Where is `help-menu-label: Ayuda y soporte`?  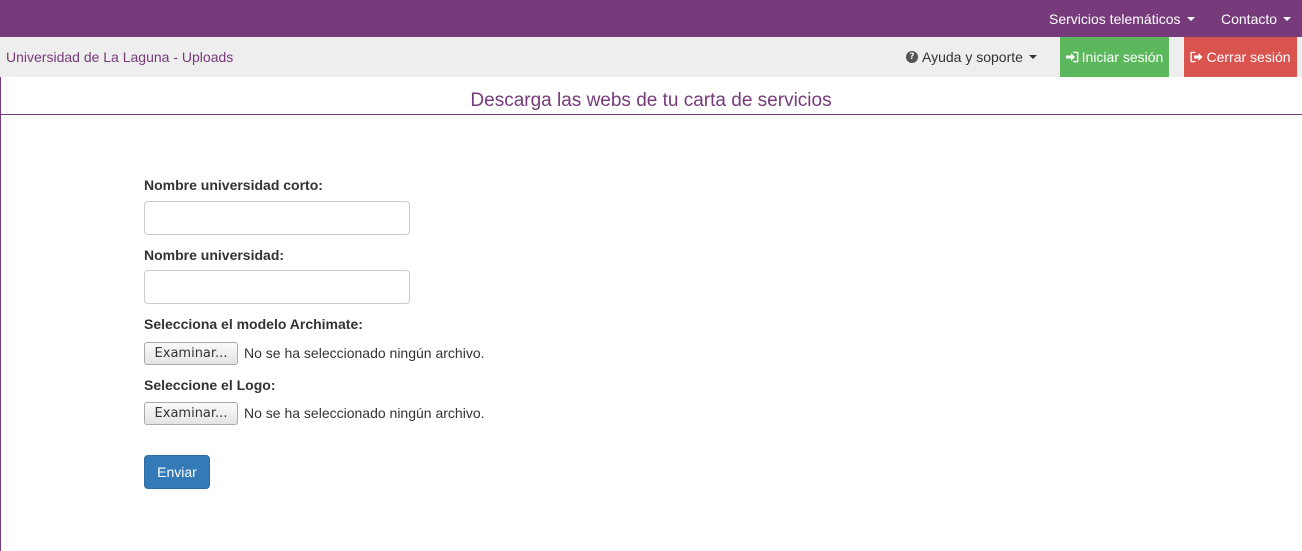
help-menu-label: Ayuda y soporte is located at coordinates (972, 57).